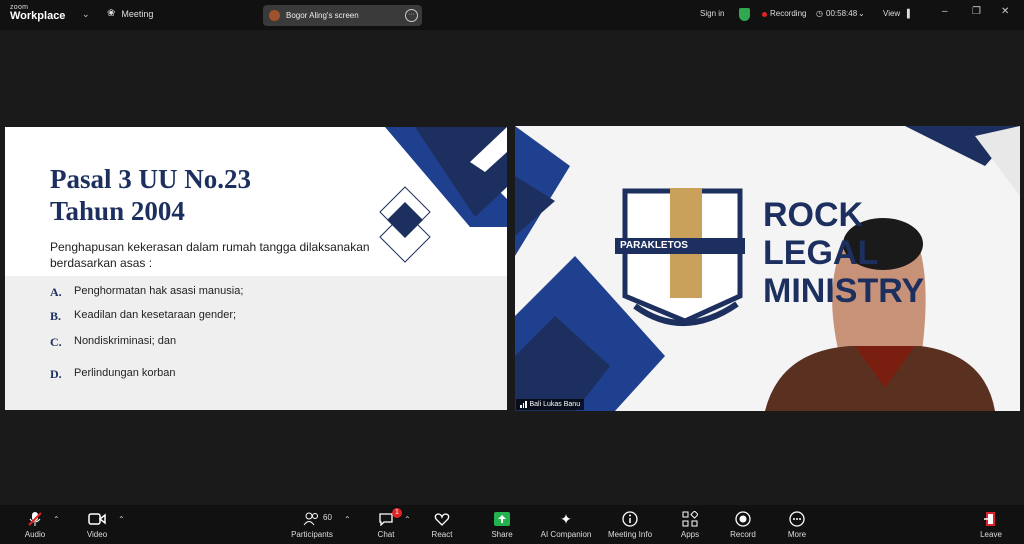 The image size is (1024, 544). I want to click on record-label: Record, so click(743, 534).